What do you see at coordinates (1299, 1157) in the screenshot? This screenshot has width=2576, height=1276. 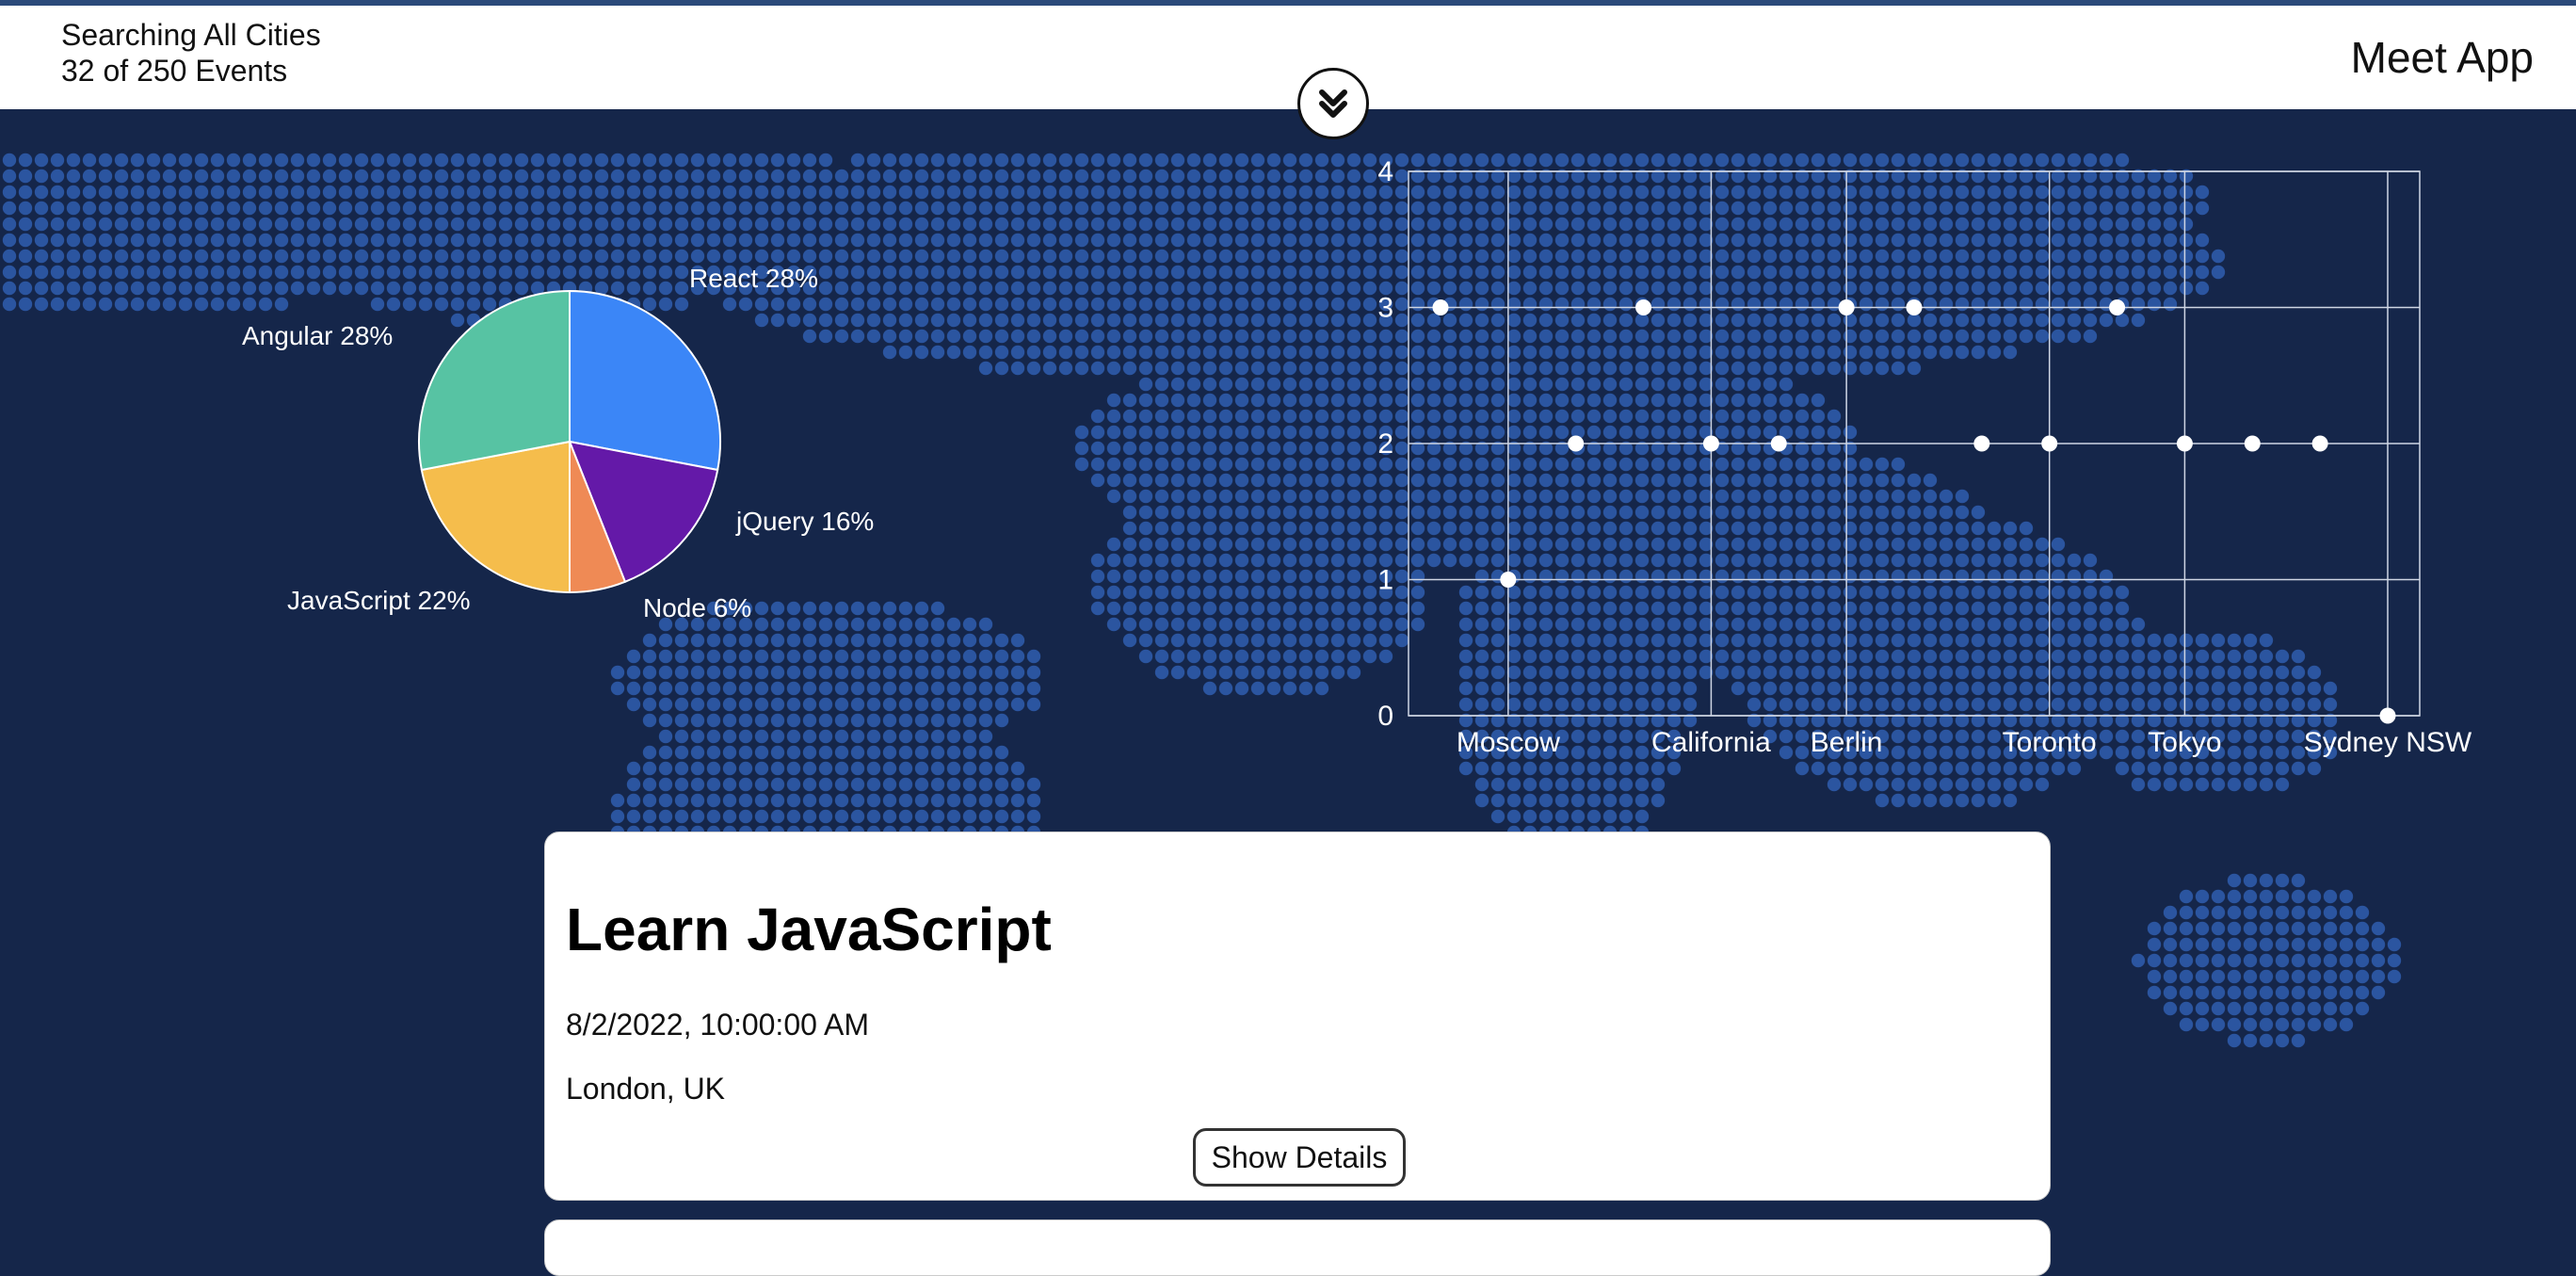 I see `show-details-button: Show Details` at bounding box center [1299, 1157].